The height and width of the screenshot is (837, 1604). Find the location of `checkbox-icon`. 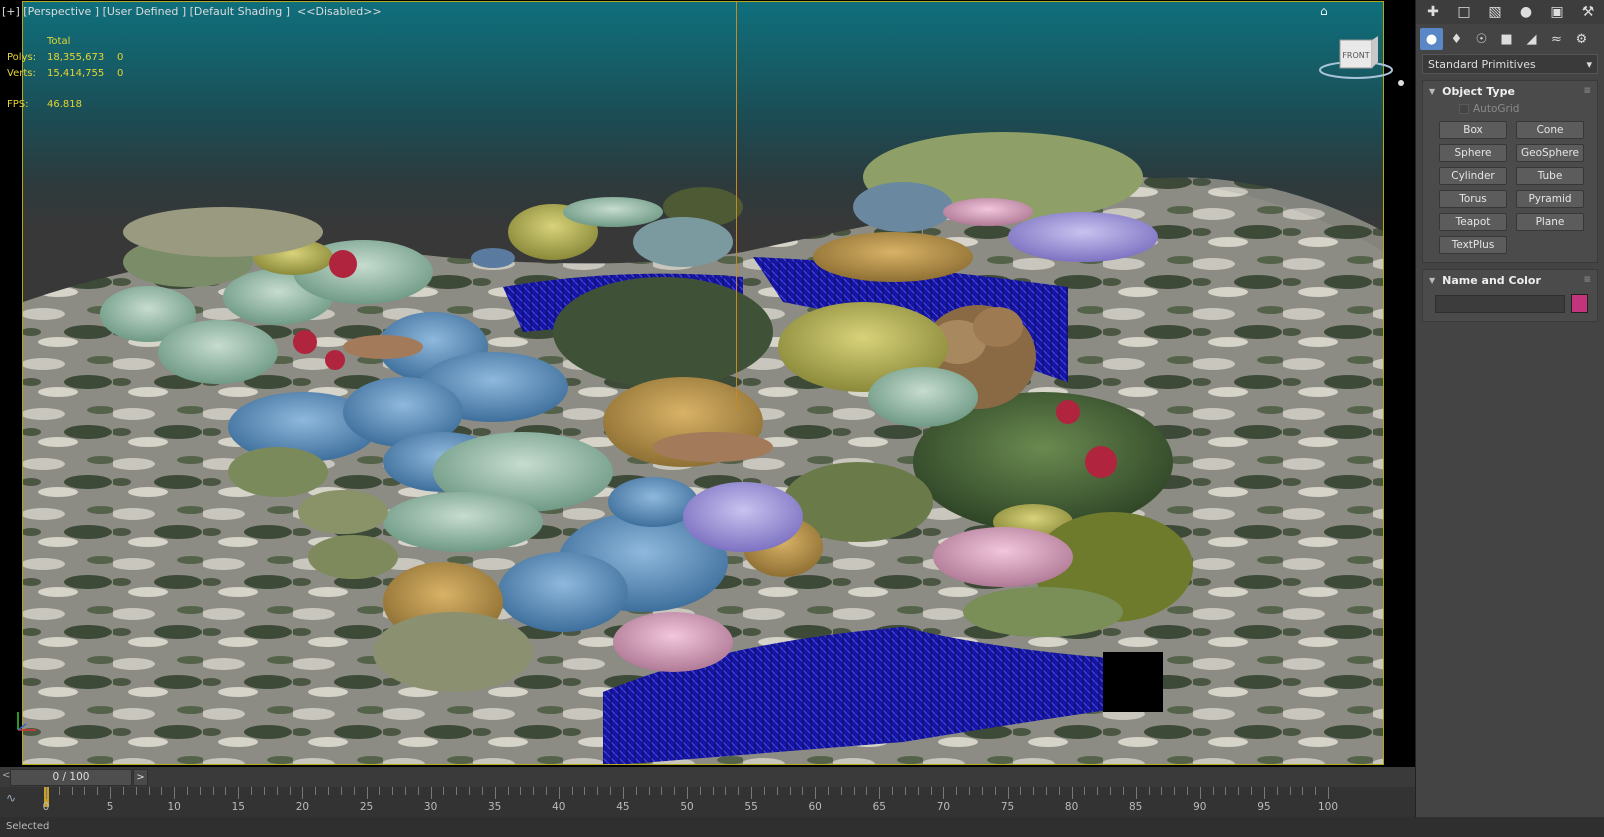

checkbox-icon is located at coordinates (1464, 109).